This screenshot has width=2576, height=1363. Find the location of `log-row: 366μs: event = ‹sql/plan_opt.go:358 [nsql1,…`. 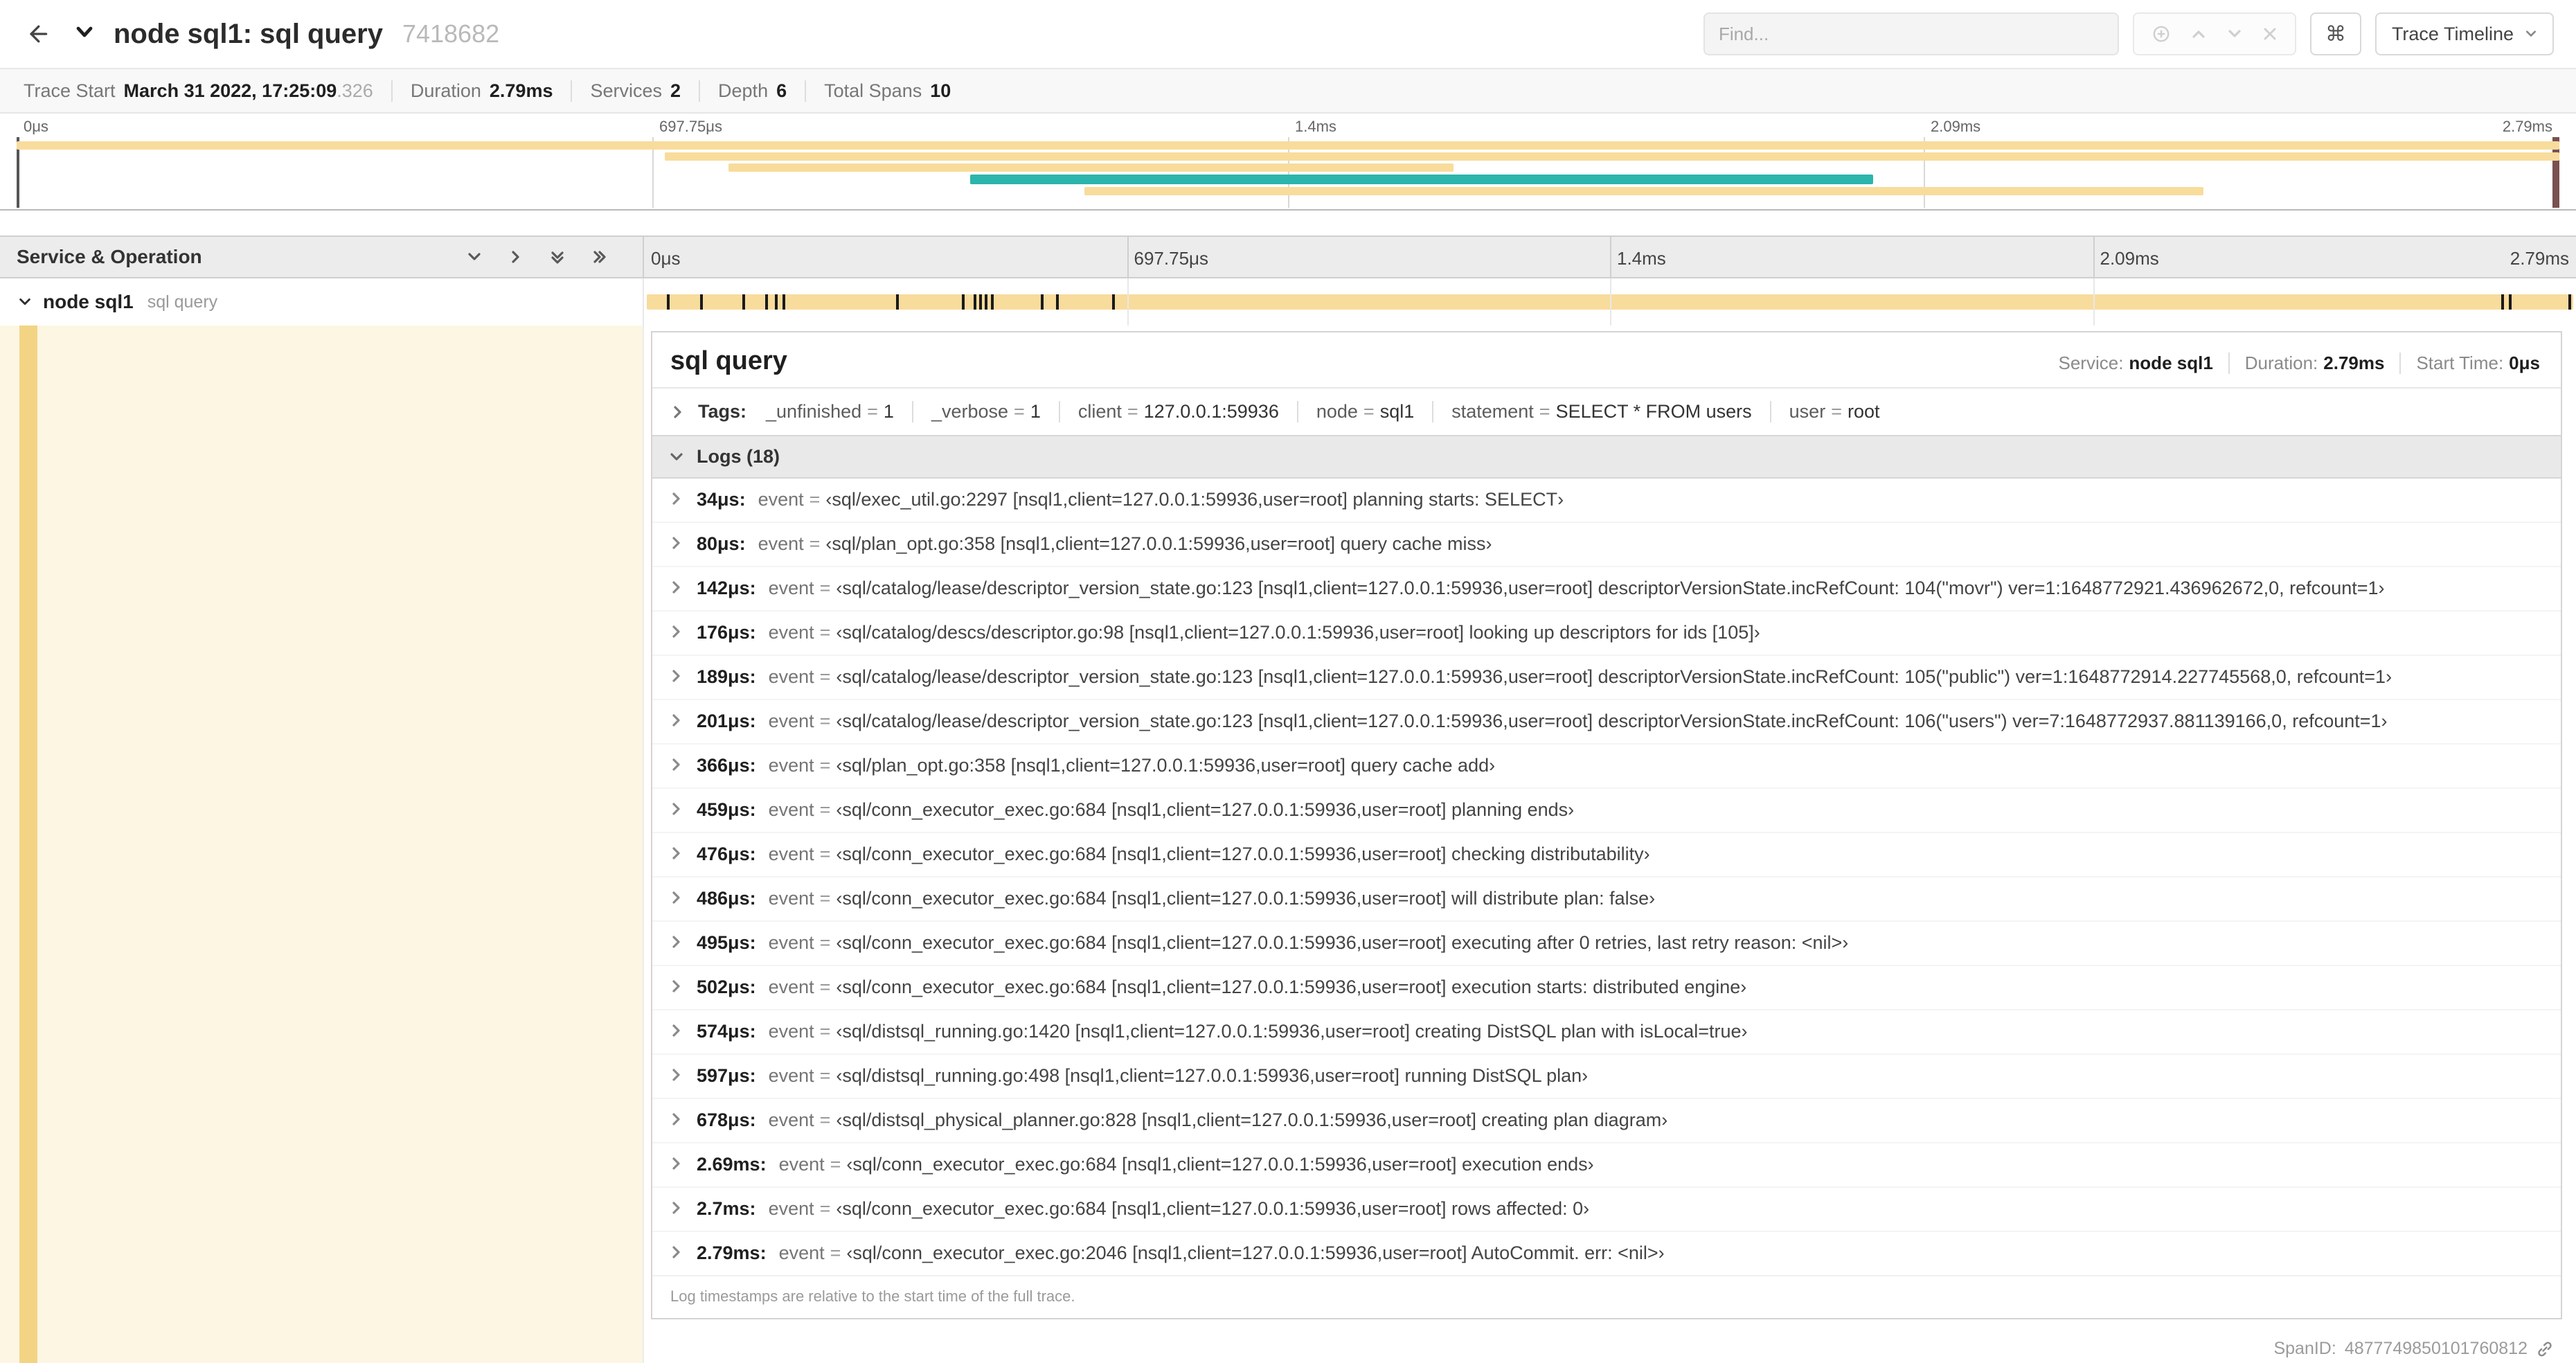

log-row: 366μs: event = ‹sql/plan_opt.go:358 [nsql1,… is located at coordinates (1606, 767).